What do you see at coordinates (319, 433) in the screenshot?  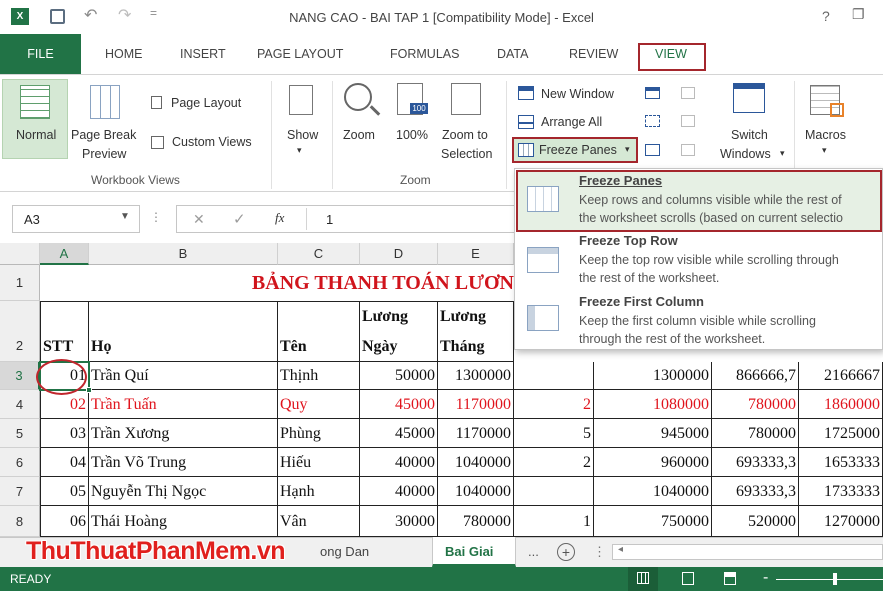 I see `cell-r5-ten: Phùng` at bounding box center [319, 433].